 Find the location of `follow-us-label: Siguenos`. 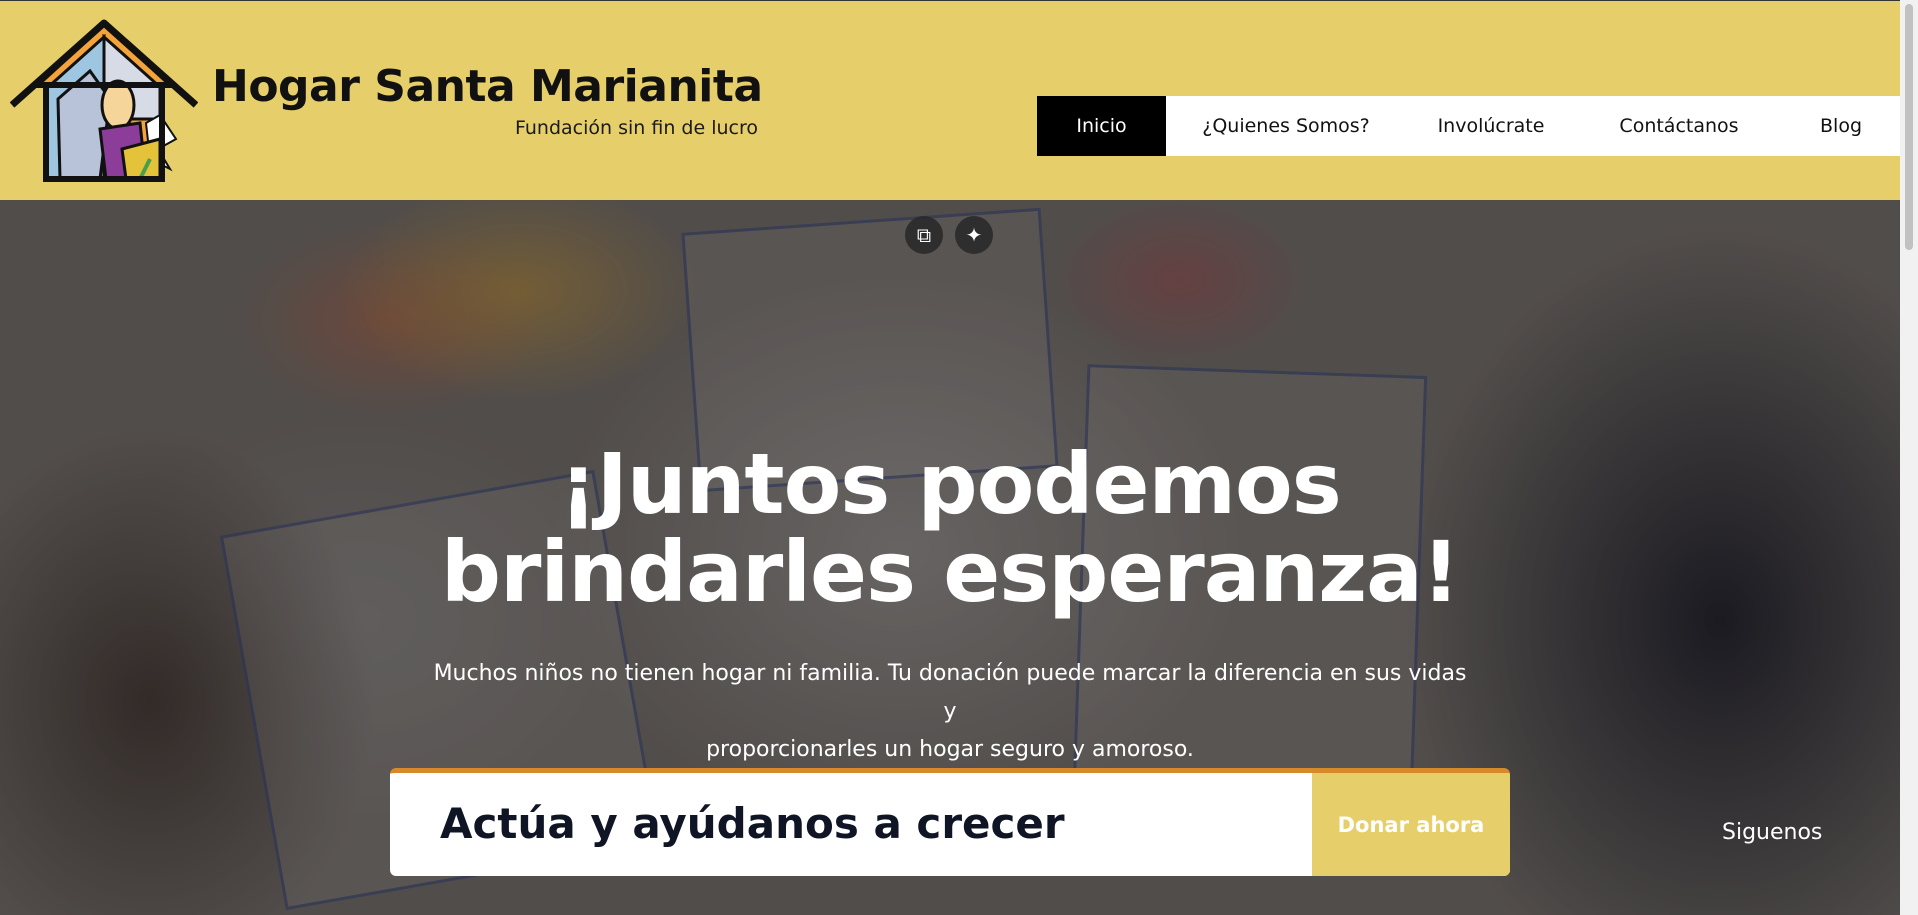

follow-us-label: Siguenos is located at coordinates (1772, 832).